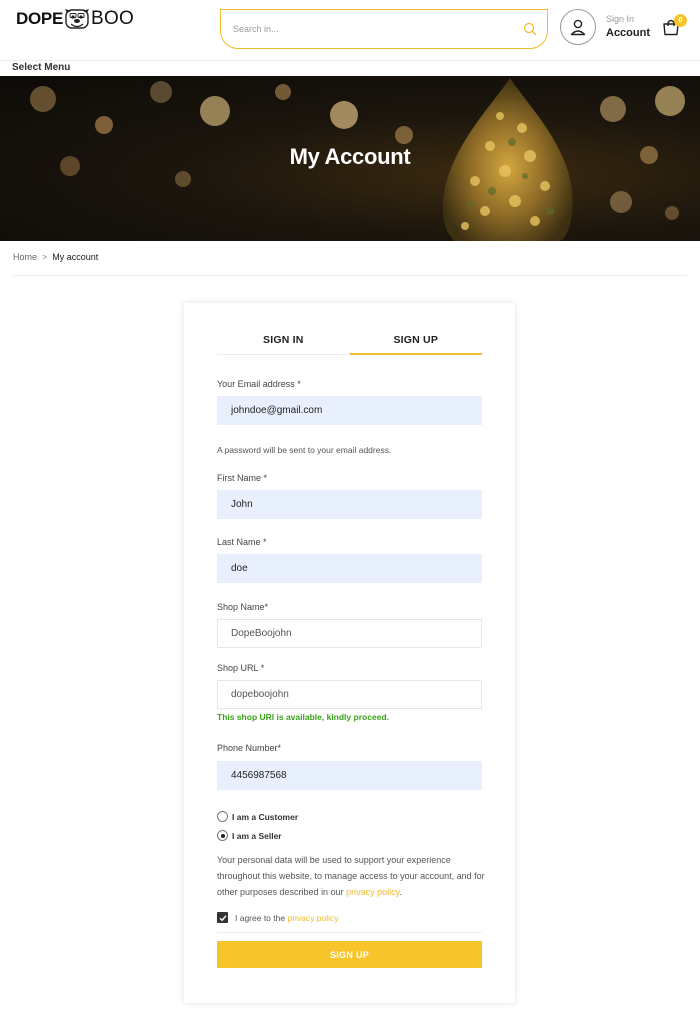  What do you see at coordinates (349, 633) in the screenshot?
I see `shop-name-field` at bounding box center [349, 633].